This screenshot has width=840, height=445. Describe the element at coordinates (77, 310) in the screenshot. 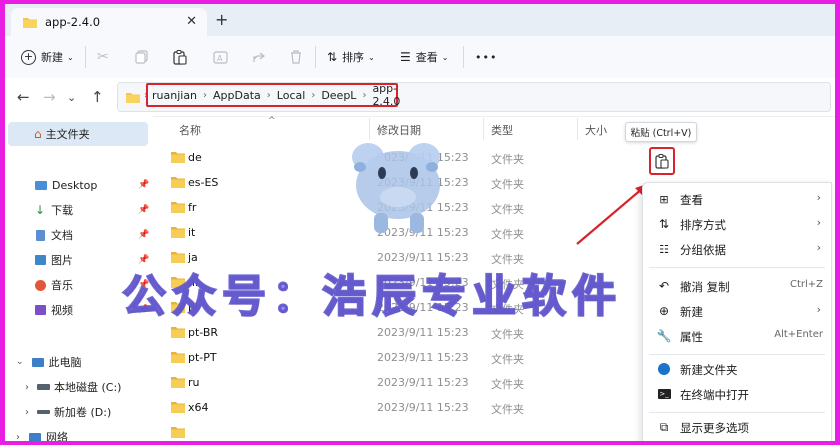

I see `sidebar-item-videos: 视频 📌` at that location.